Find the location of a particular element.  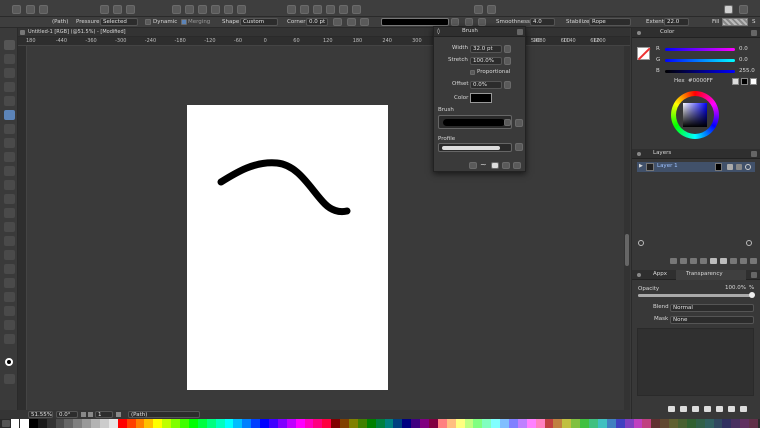

layer-row: ▶ Layer 1 is located at coordinates (696, 167).